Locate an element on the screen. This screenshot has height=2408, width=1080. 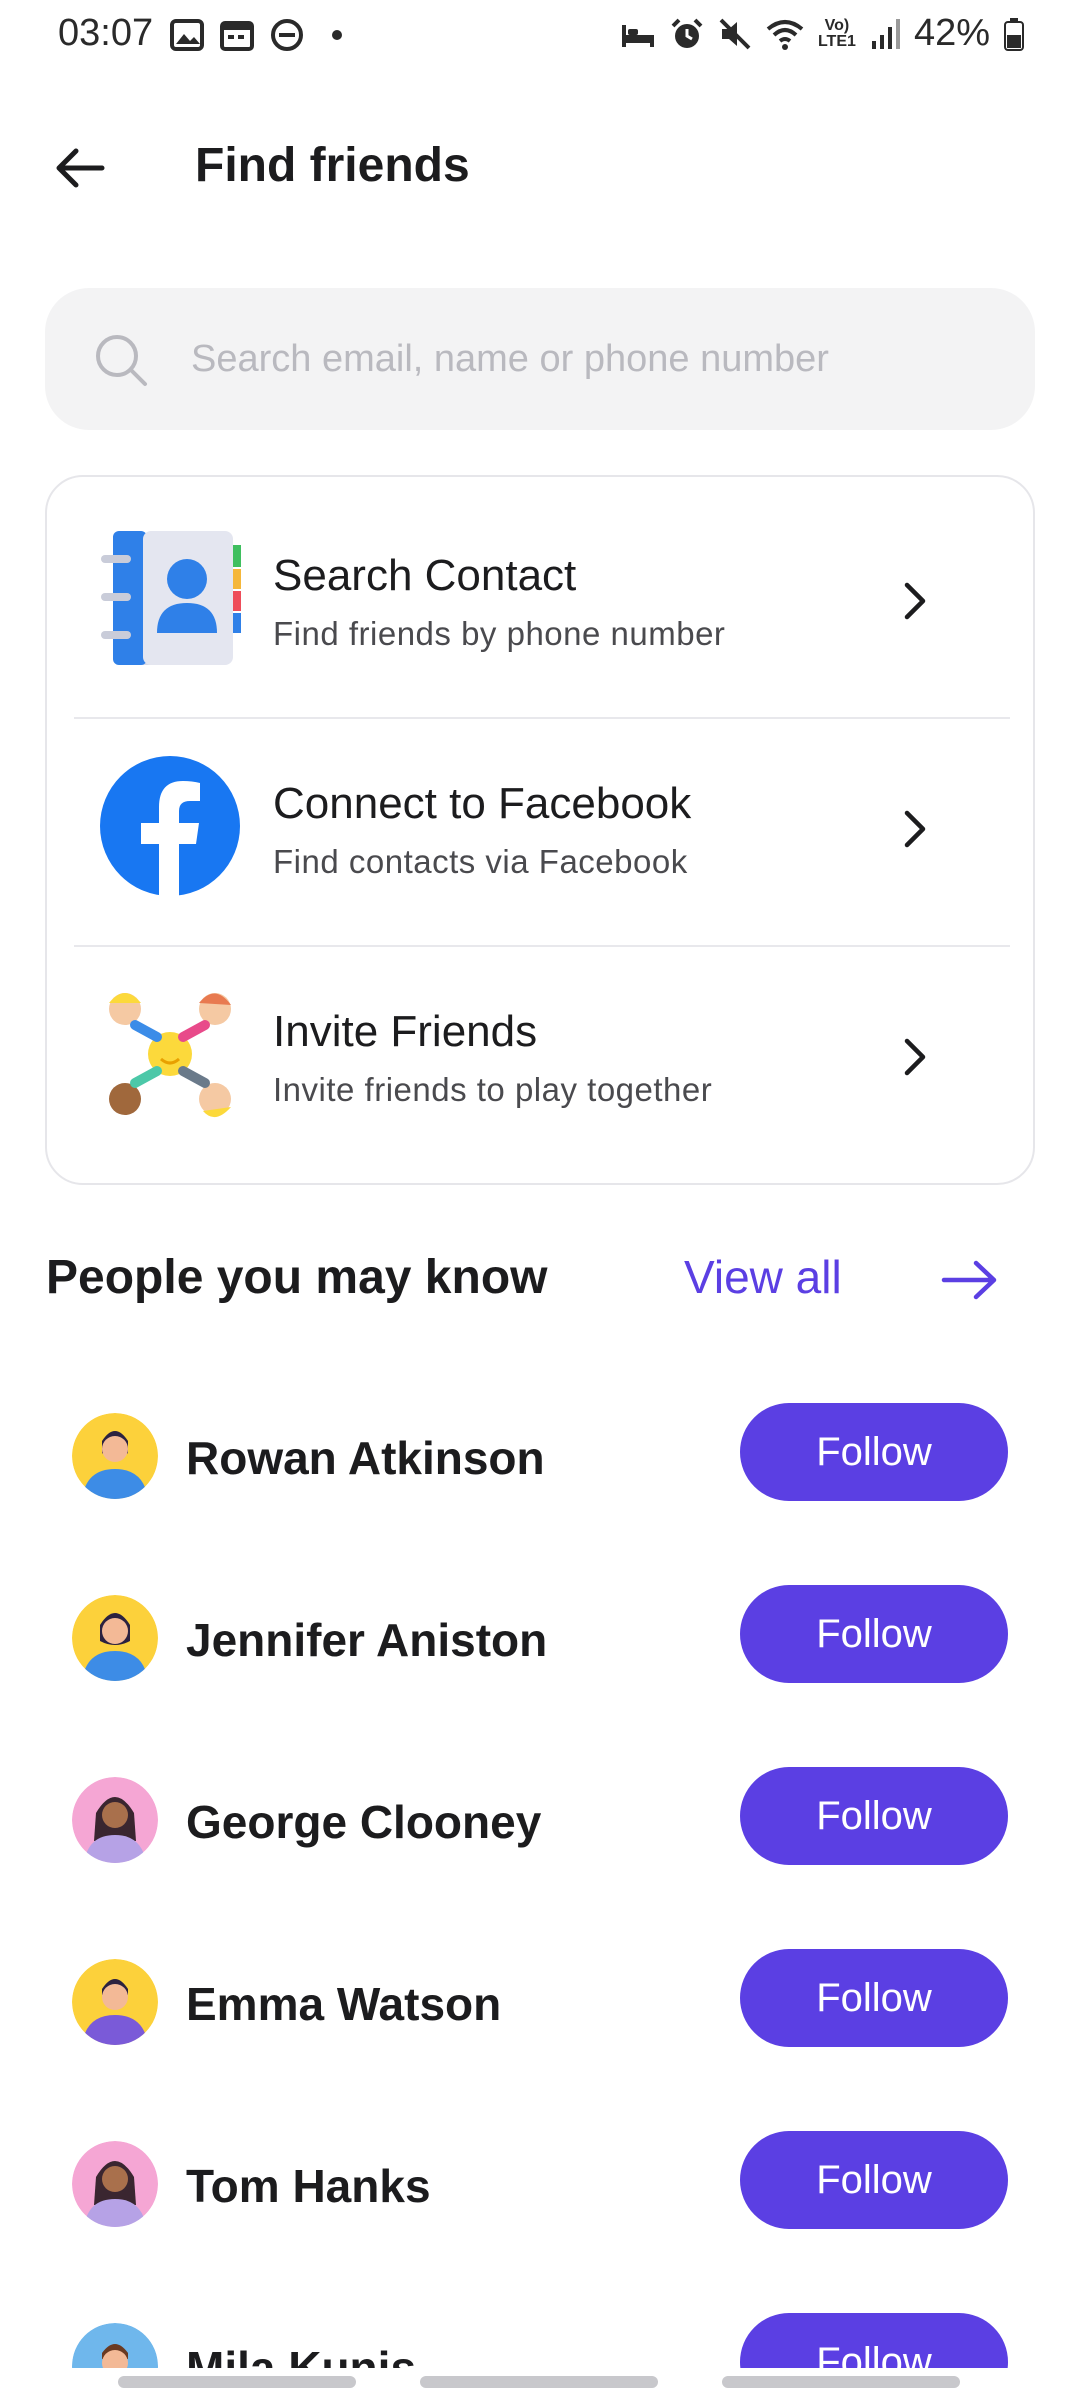
option-subtitle: Find friends by phone number is located at coordinates (499, 633).